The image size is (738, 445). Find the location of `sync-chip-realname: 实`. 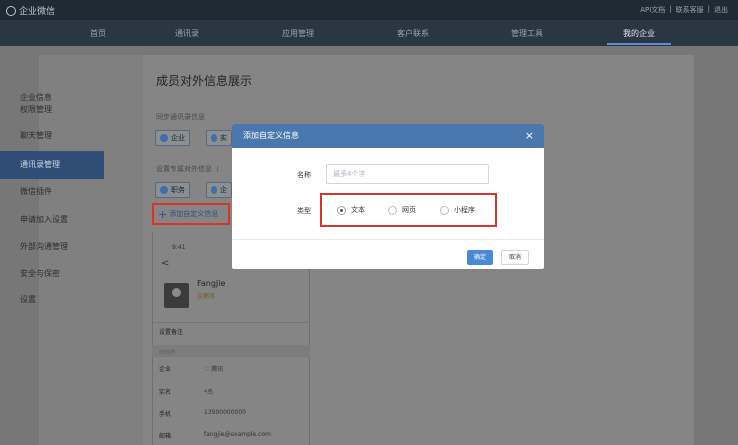

sync-chip-realname: 实 is located at coordinates (219, 138).